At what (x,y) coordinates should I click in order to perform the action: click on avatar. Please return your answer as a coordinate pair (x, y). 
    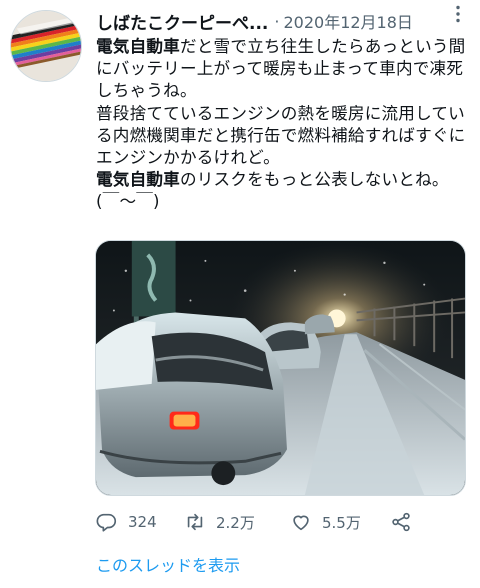
    Looking at the image, I should click on (46, 46).